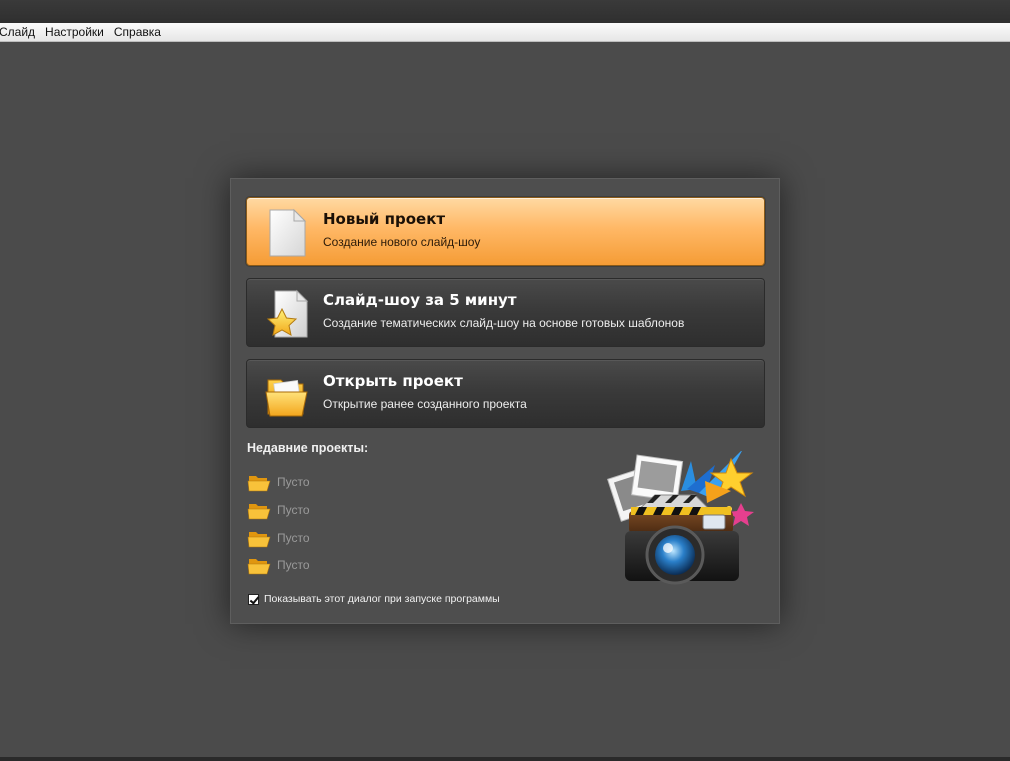  I want to click on new-project-subtitle: Создание нового слайд-шоу, so click(402, 242).